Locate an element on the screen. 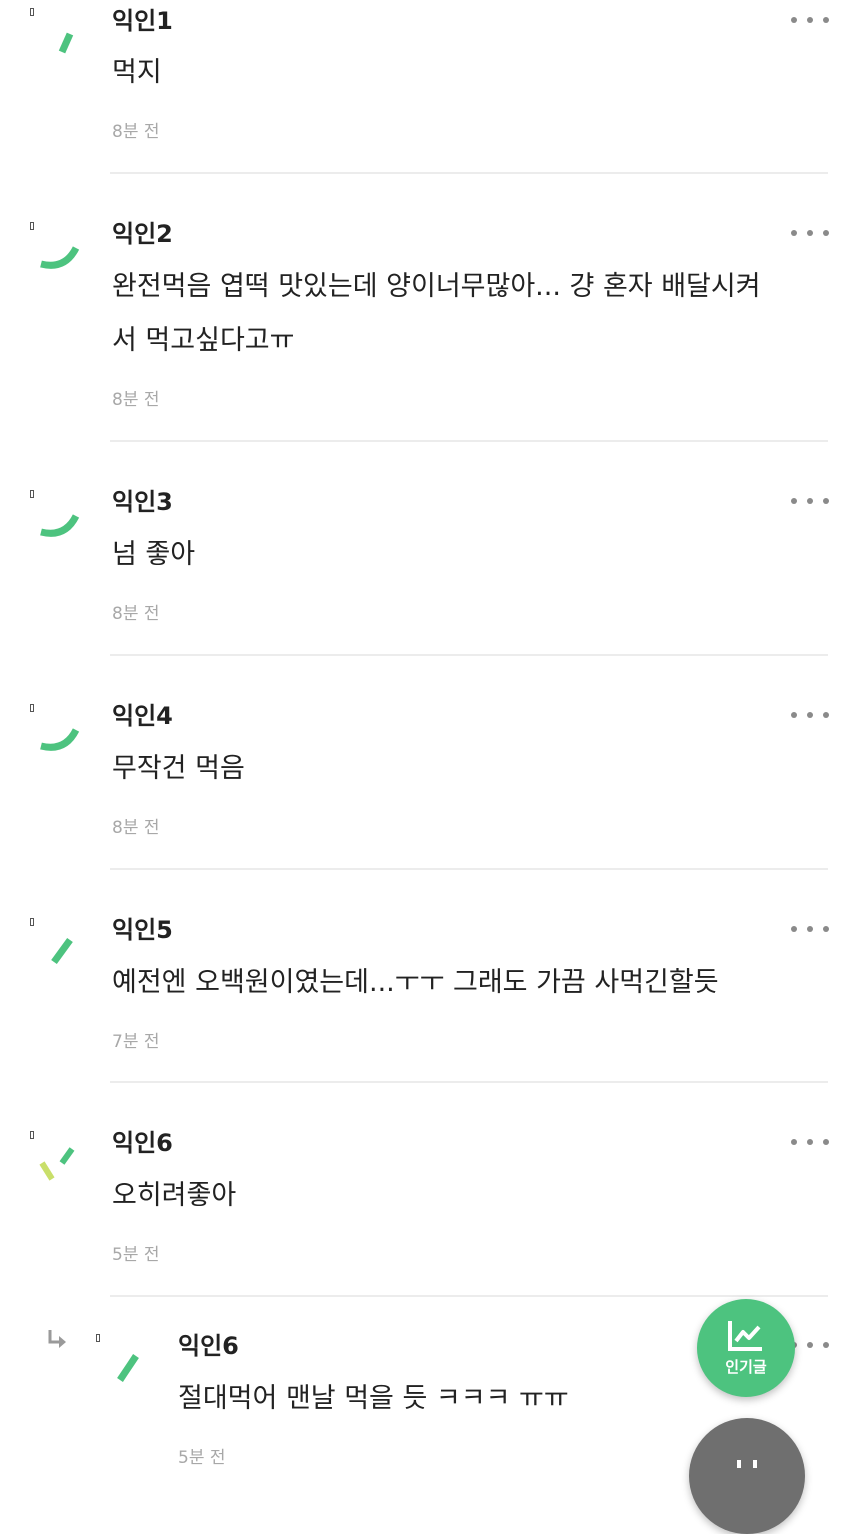  popular-posts-label: 인기글 is located at coordinates (746, 1367).